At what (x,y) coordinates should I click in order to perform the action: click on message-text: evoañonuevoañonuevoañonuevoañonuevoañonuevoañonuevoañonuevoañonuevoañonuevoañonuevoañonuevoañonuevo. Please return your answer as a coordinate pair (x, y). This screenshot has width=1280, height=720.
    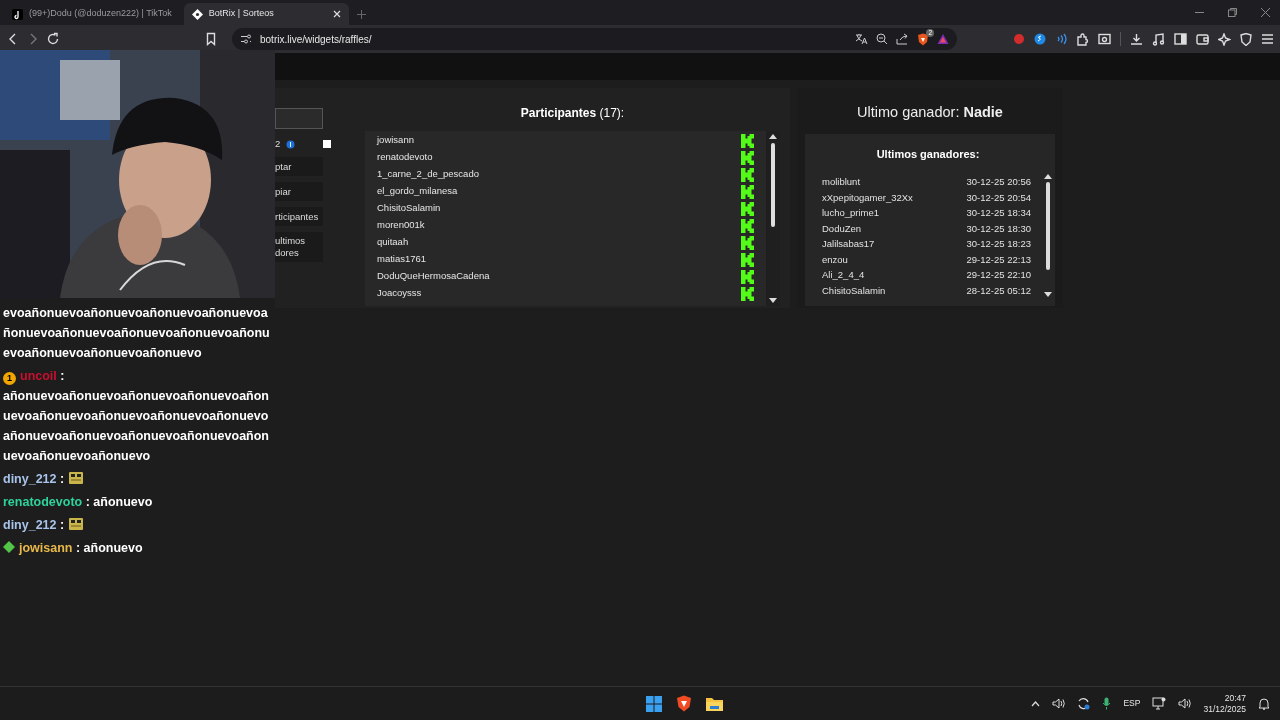
    Looking at the image, I should click on (137, 333).